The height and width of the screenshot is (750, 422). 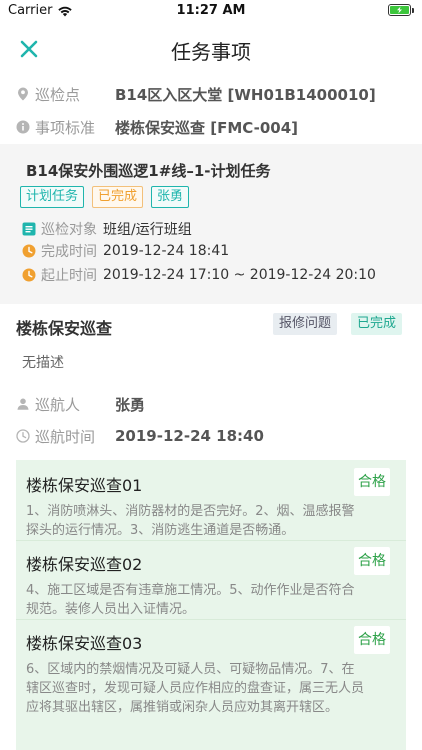 I want to click on inspection-title: 楼栋保安巡查, so click(x=64, y=328).